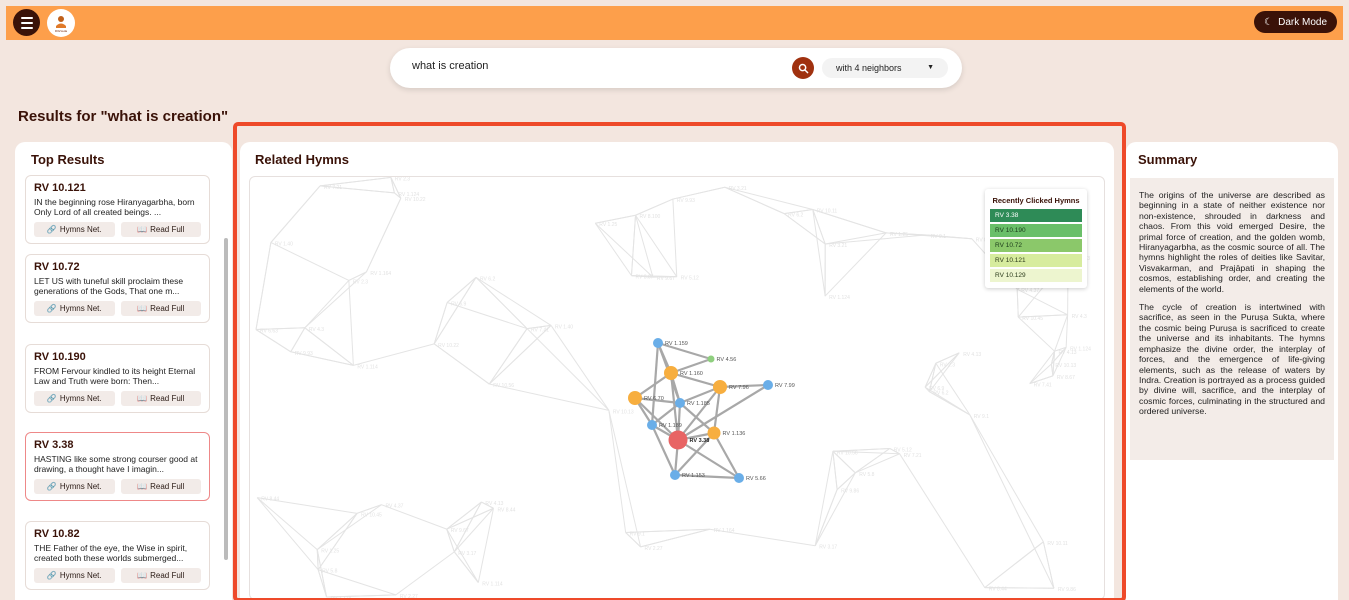  What do you see at coordinates (738, 189) in the screenshot?
I see `background-node-label: RV 3.21` at bounding box center [738, 189].